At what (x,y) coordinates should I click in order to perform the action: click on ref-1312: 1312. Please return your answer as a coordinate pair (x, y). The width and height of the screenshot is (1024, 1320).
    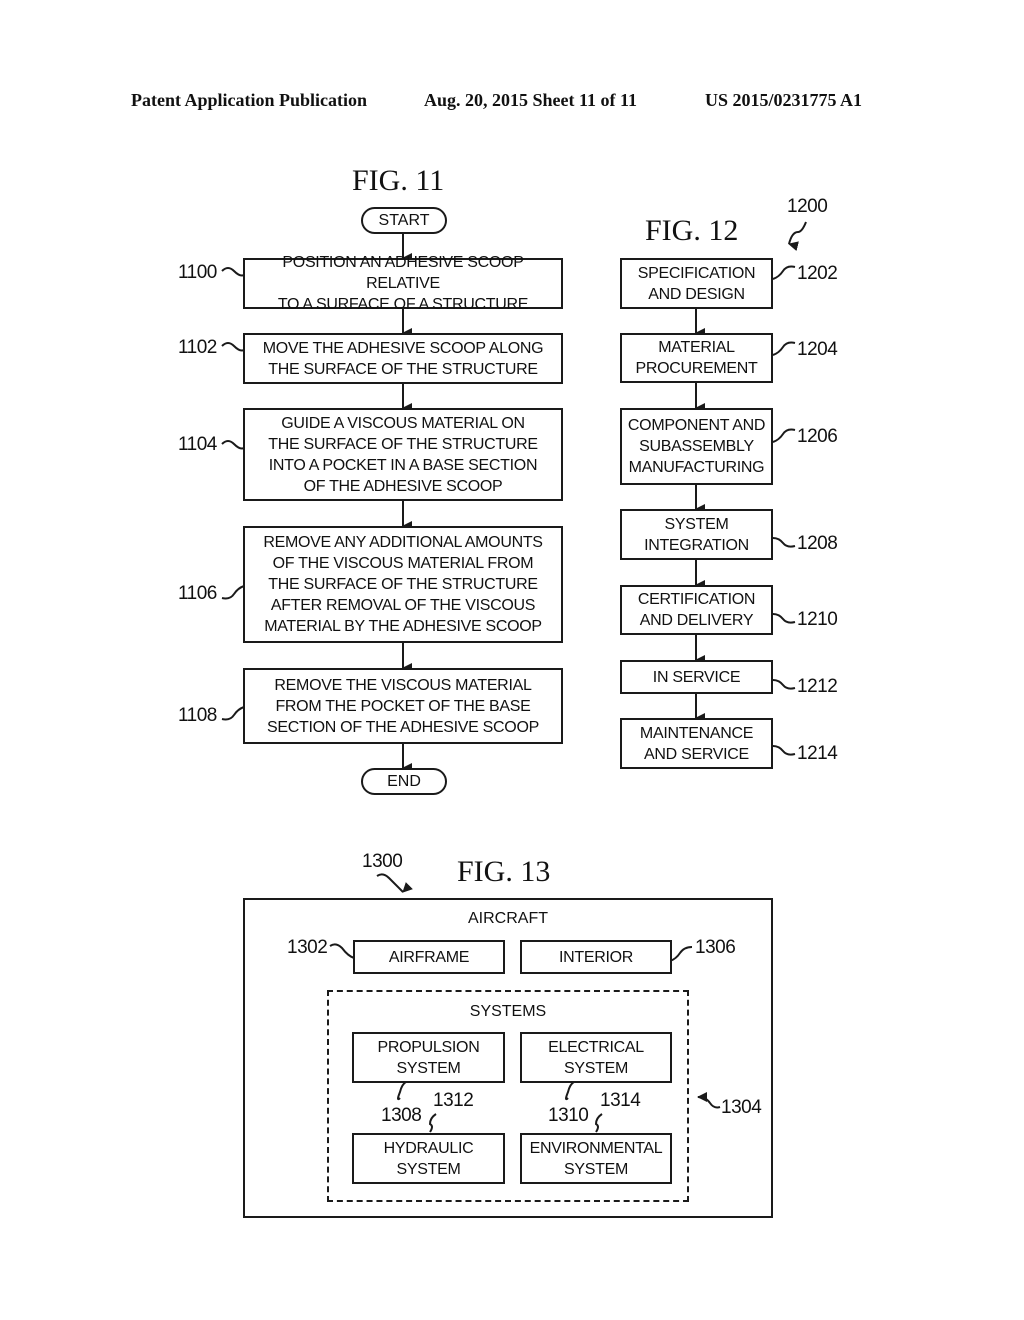
    Looking at the image, I should click on (453, 1100).